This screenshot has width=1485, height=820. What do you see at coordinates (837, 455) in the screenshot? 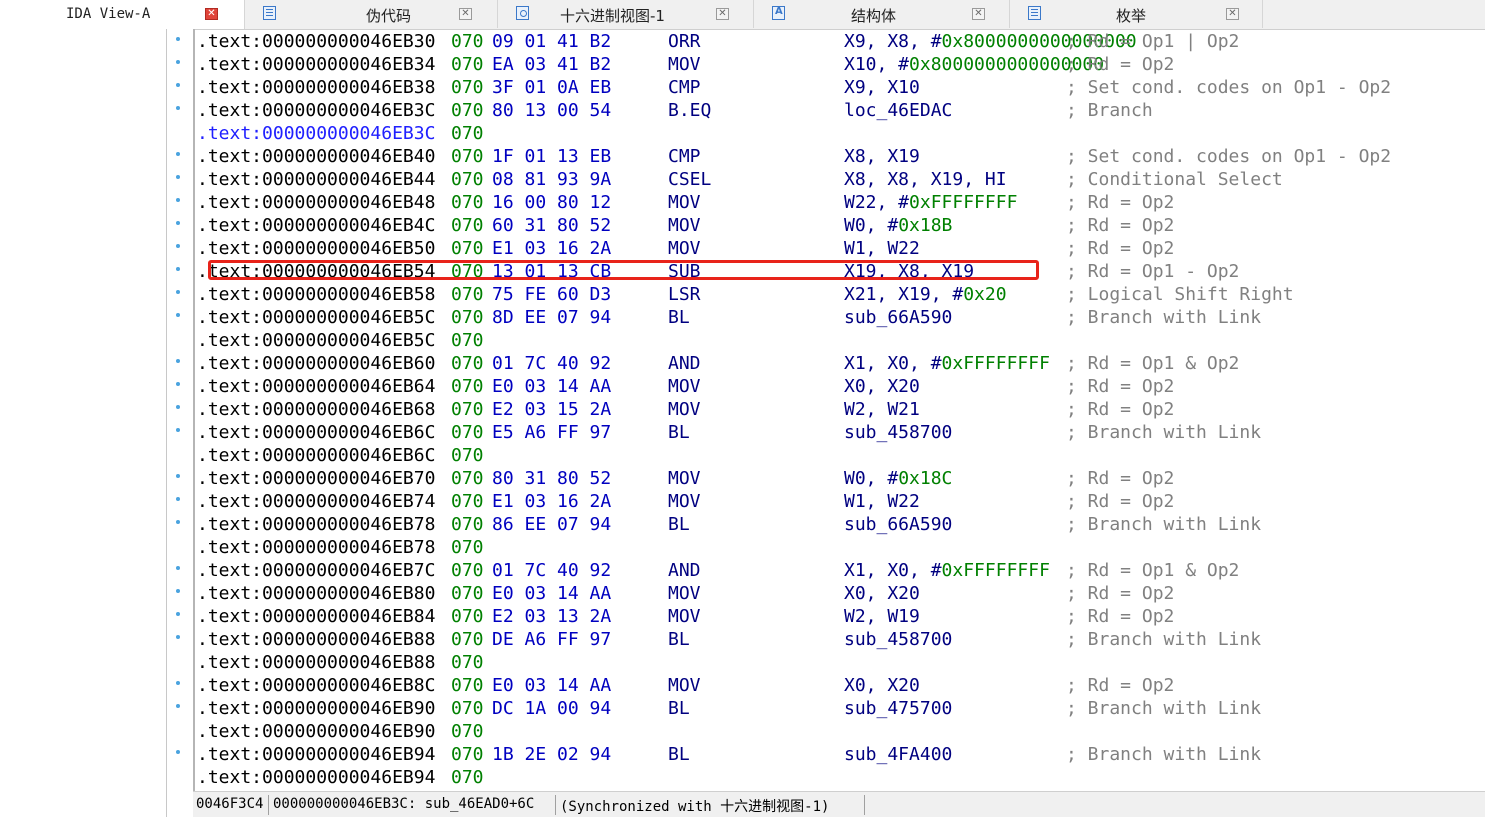
I see `blank-address-line: .text:000000000046EB6C 070` at bounding box center [837, 455].